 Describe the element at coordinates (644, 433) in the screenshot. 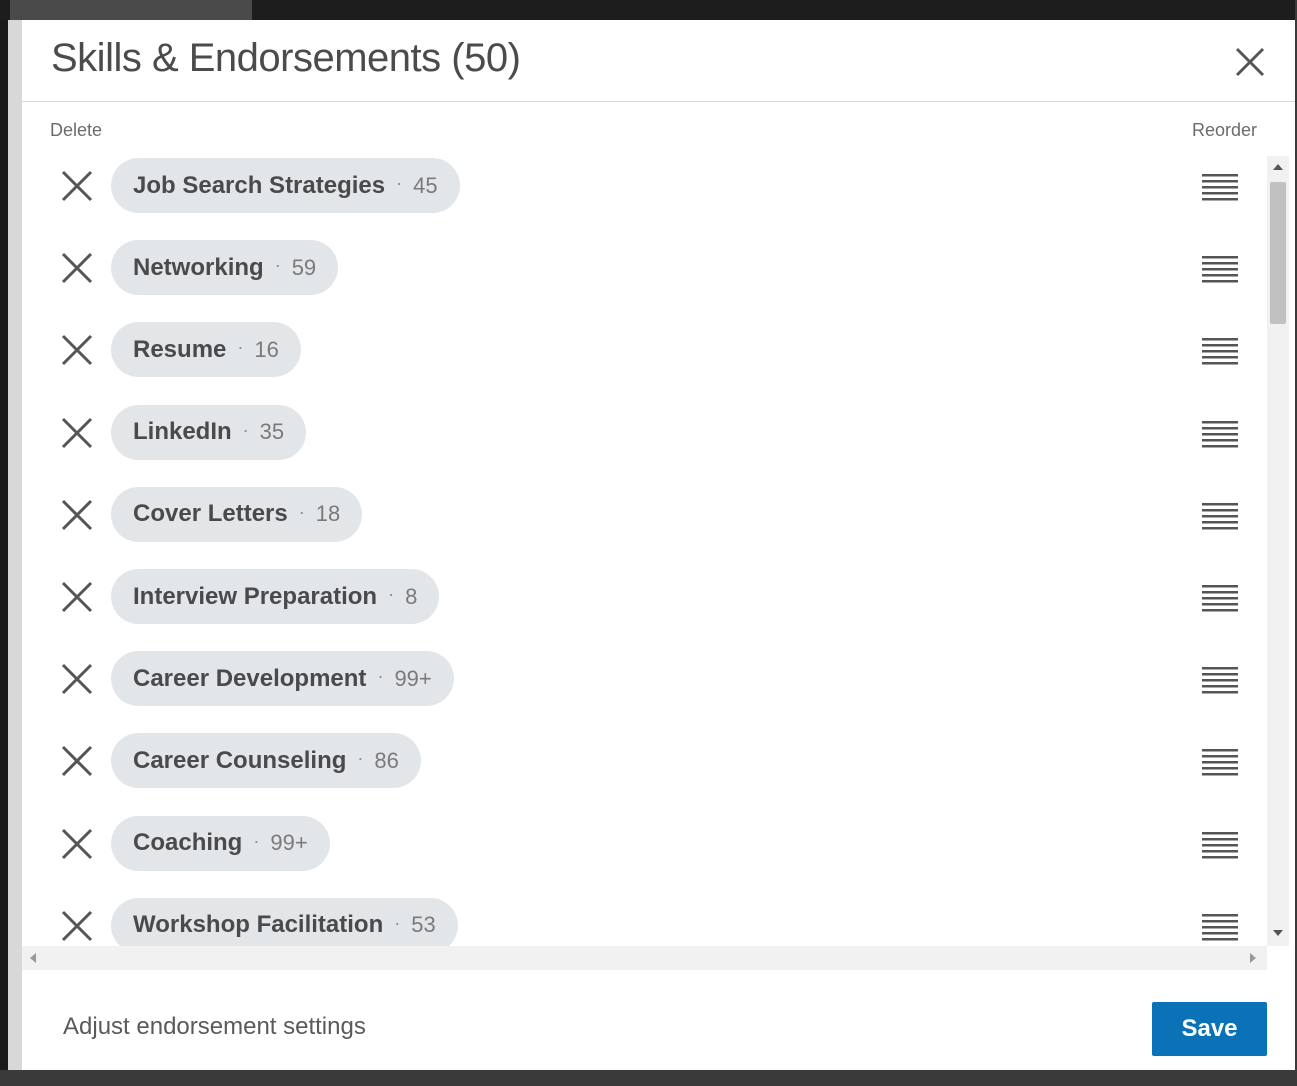

I see `skill-row: LinkedIn · 35` at that location.